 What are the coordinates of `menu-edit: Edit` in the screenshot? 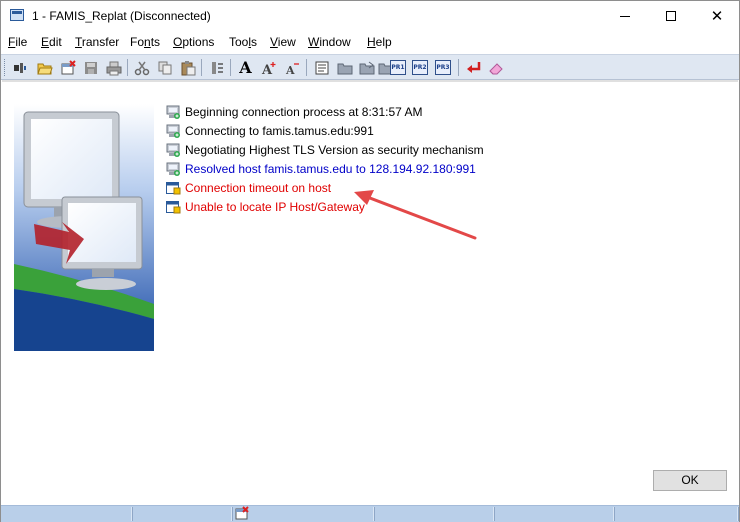 It's located at (51, 42).